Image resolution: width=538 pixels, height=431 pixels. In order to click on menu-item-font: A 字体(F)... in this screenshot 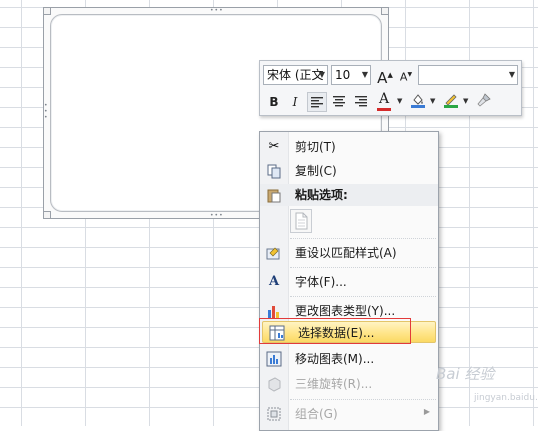, I will do `click(349, 282)`.